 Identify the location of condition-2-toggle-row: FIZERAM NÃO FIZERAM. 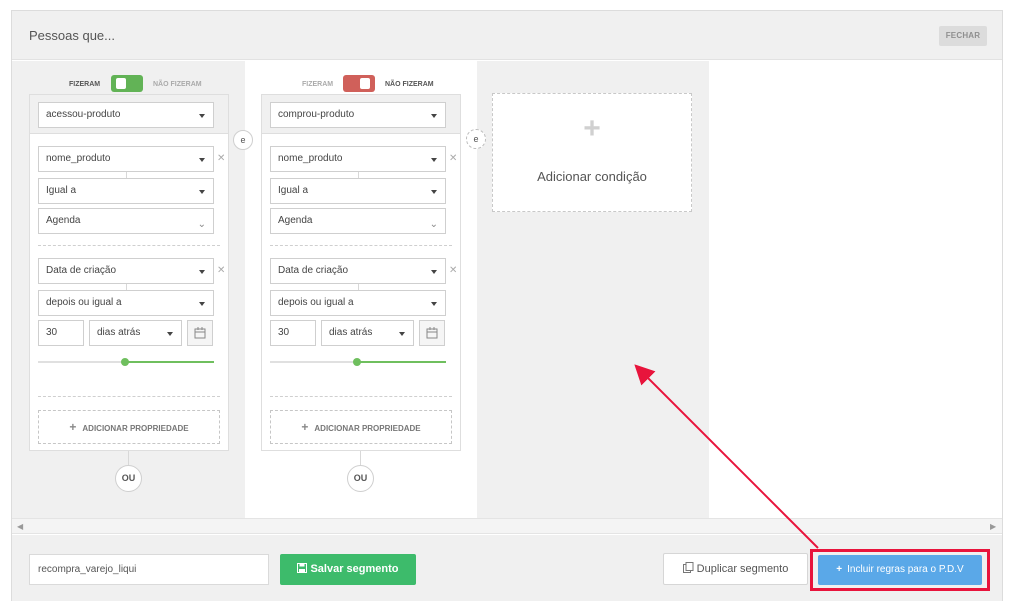
(377, 85).